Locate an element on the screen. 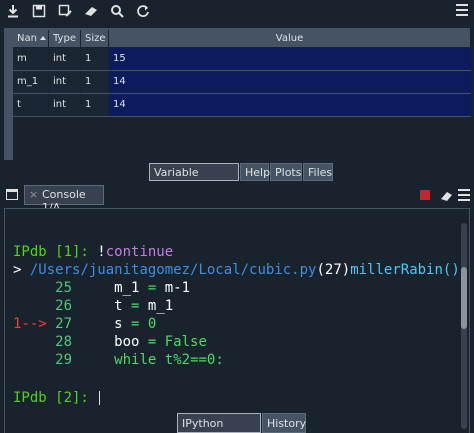 The image size is (474, 433). tab-history: History is located at coordinates (284, 423).